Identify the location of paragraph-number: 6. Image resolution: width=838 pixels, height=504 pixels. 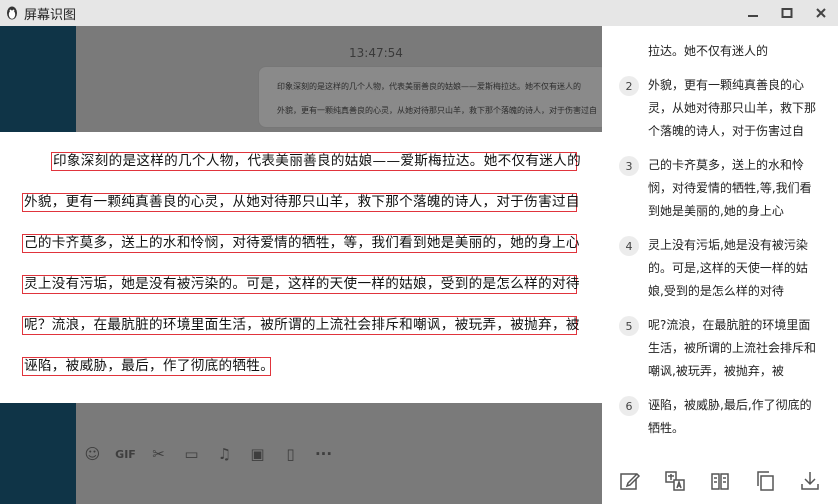
(629, 406).